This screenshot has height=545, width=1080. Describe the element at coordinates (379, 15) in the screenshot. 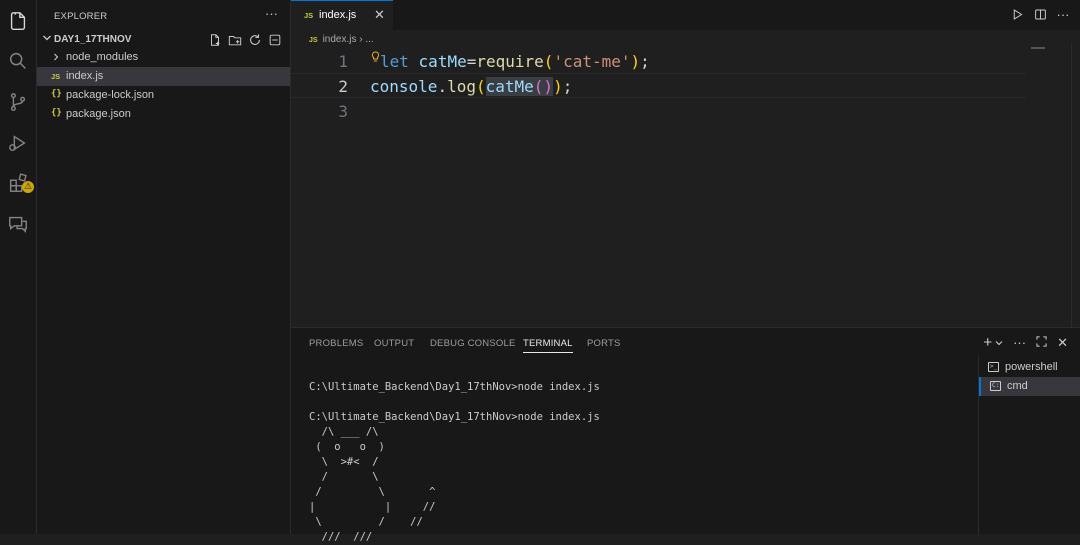

I see `tab-close-icon: ✕` at that location.